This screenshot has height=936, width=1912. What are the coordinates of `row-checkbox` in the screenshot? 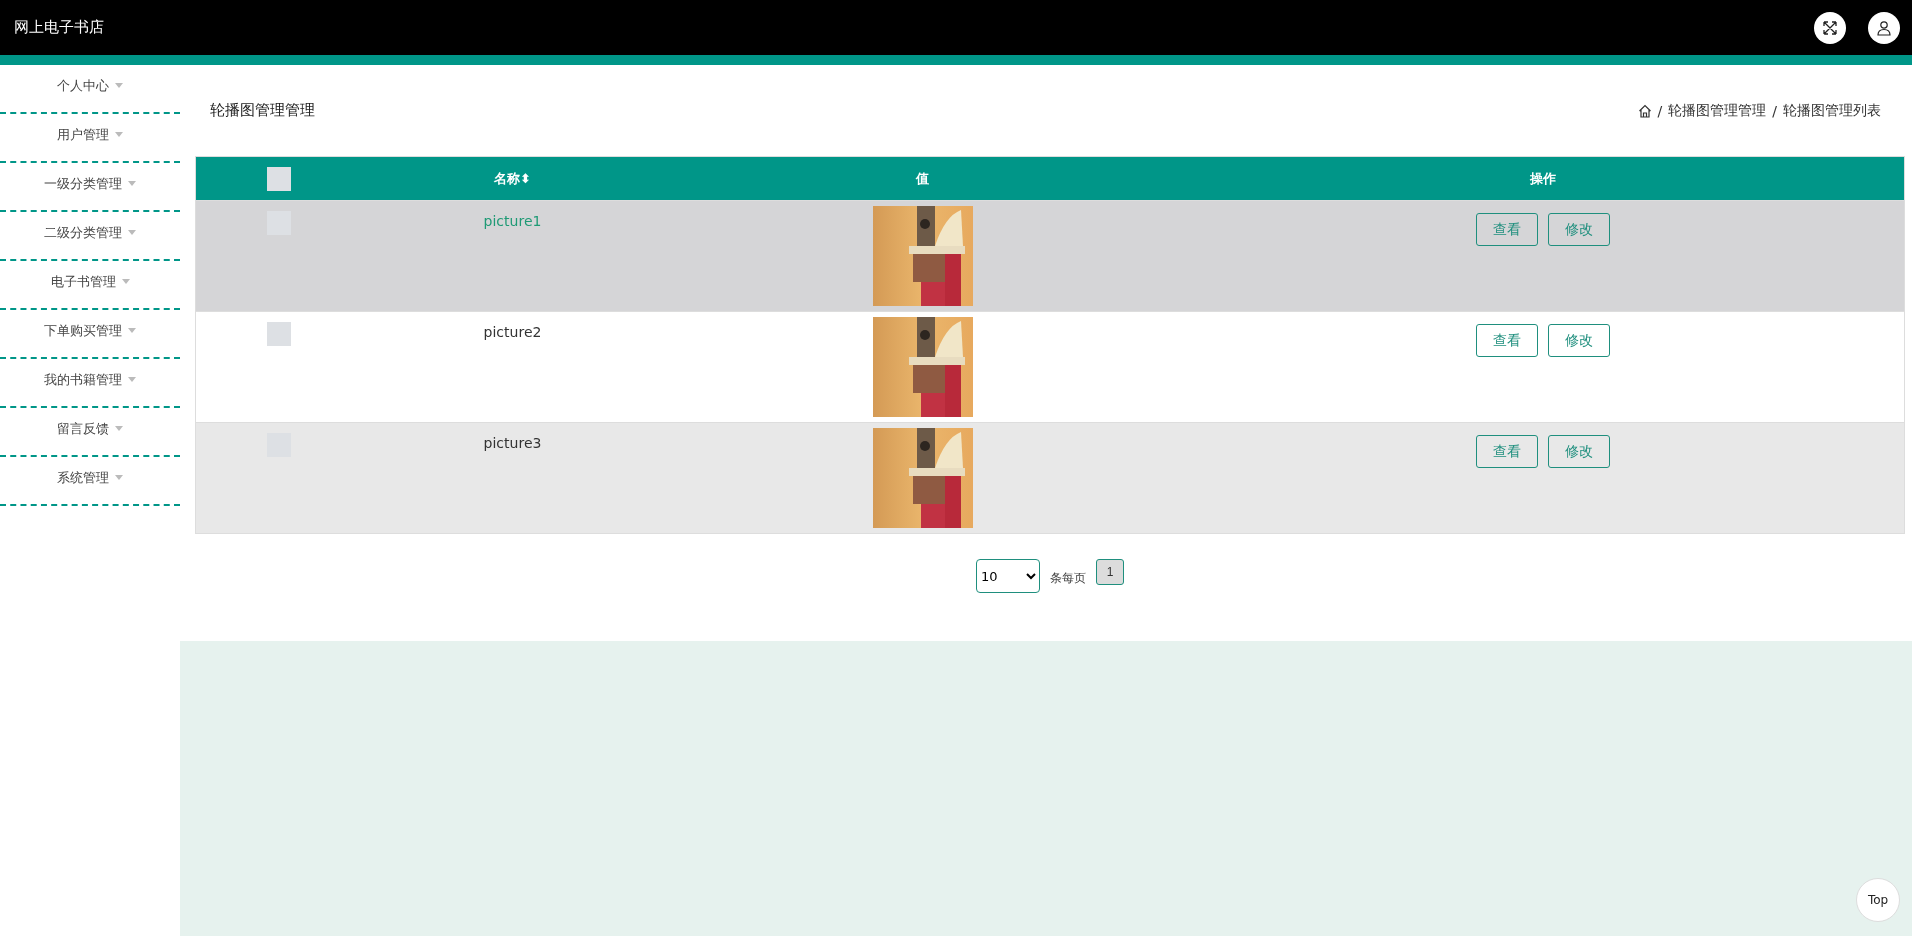 It's located at (278, 334).